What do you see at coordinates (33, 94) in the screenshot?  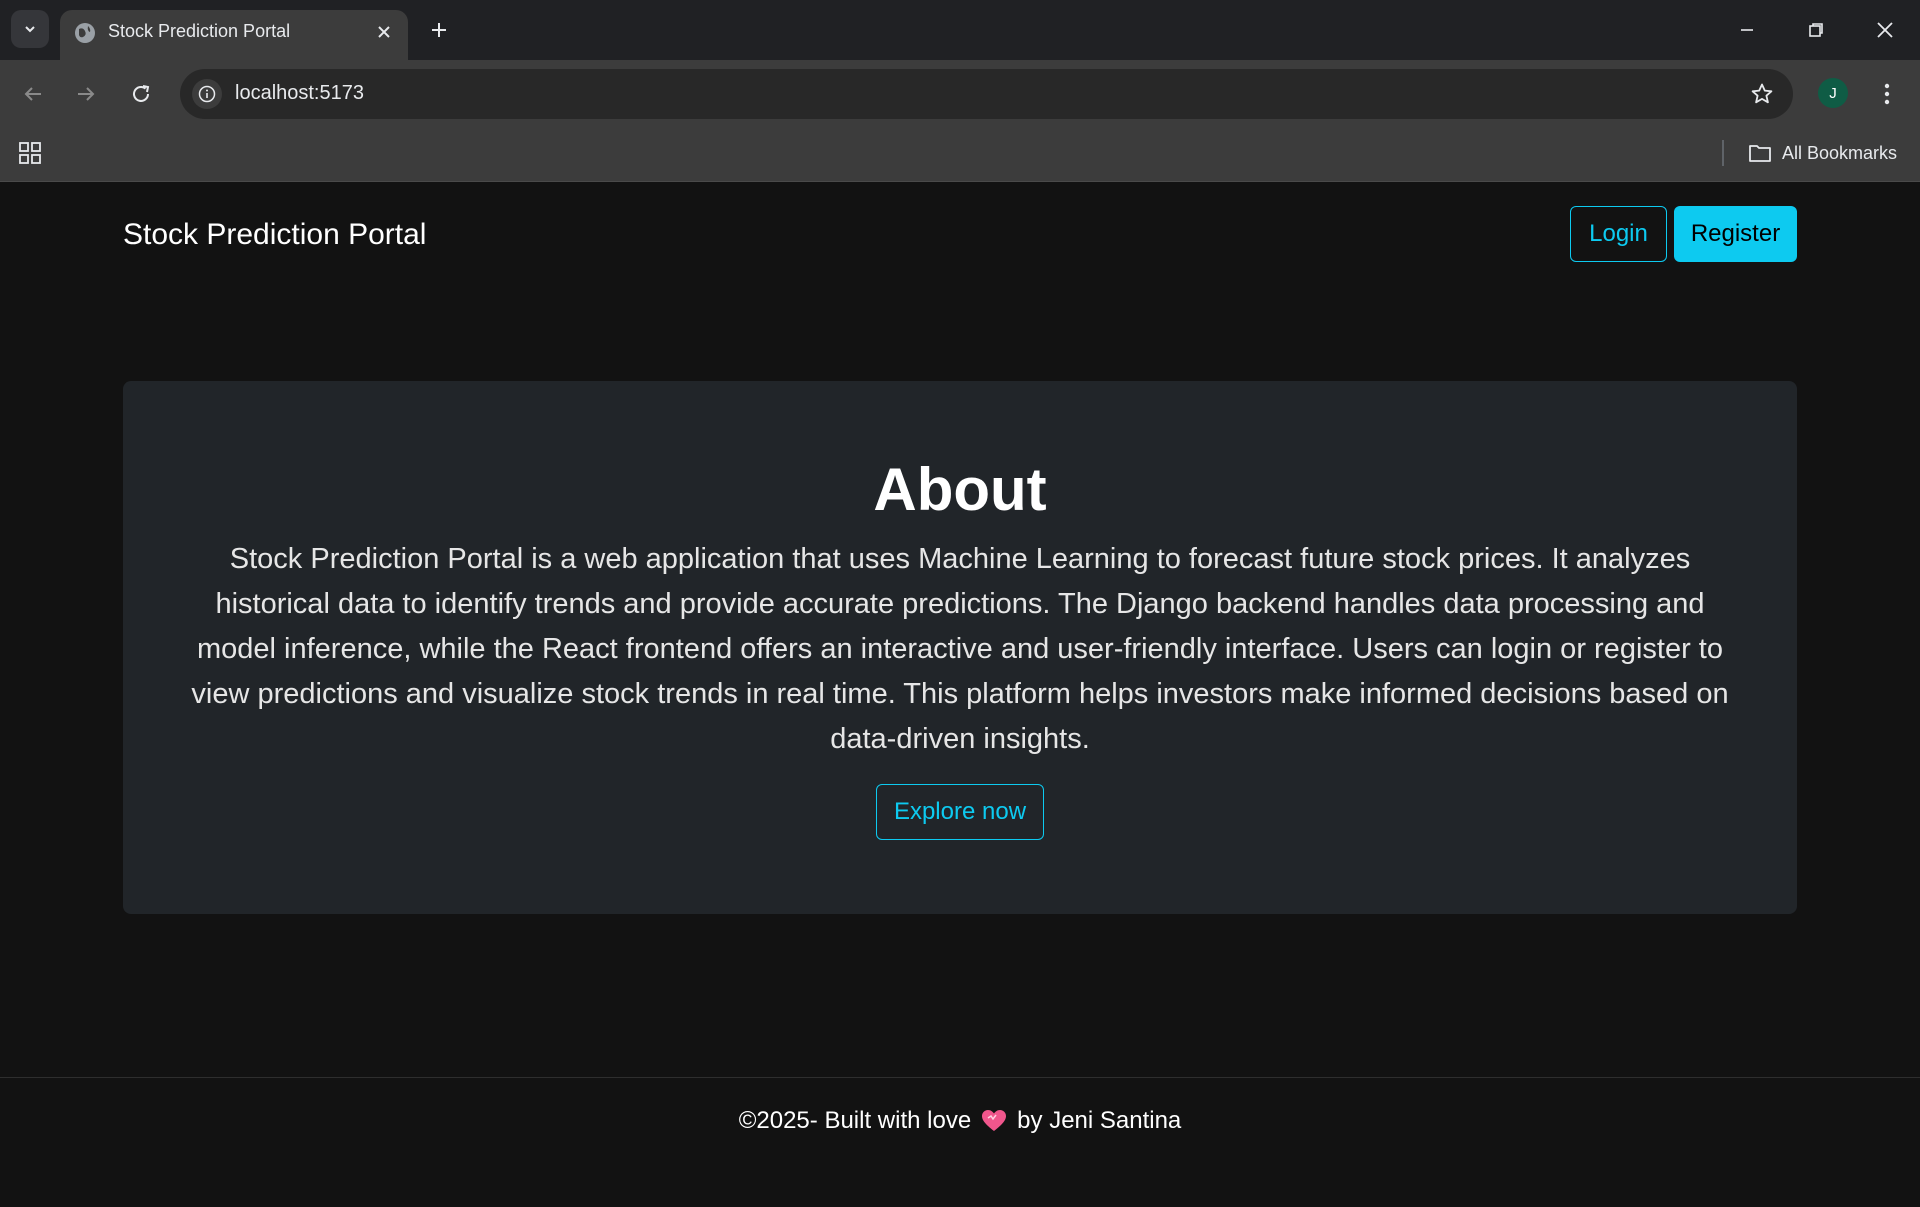 I see `back-arrow-icon` at bounding box center [33, 94].